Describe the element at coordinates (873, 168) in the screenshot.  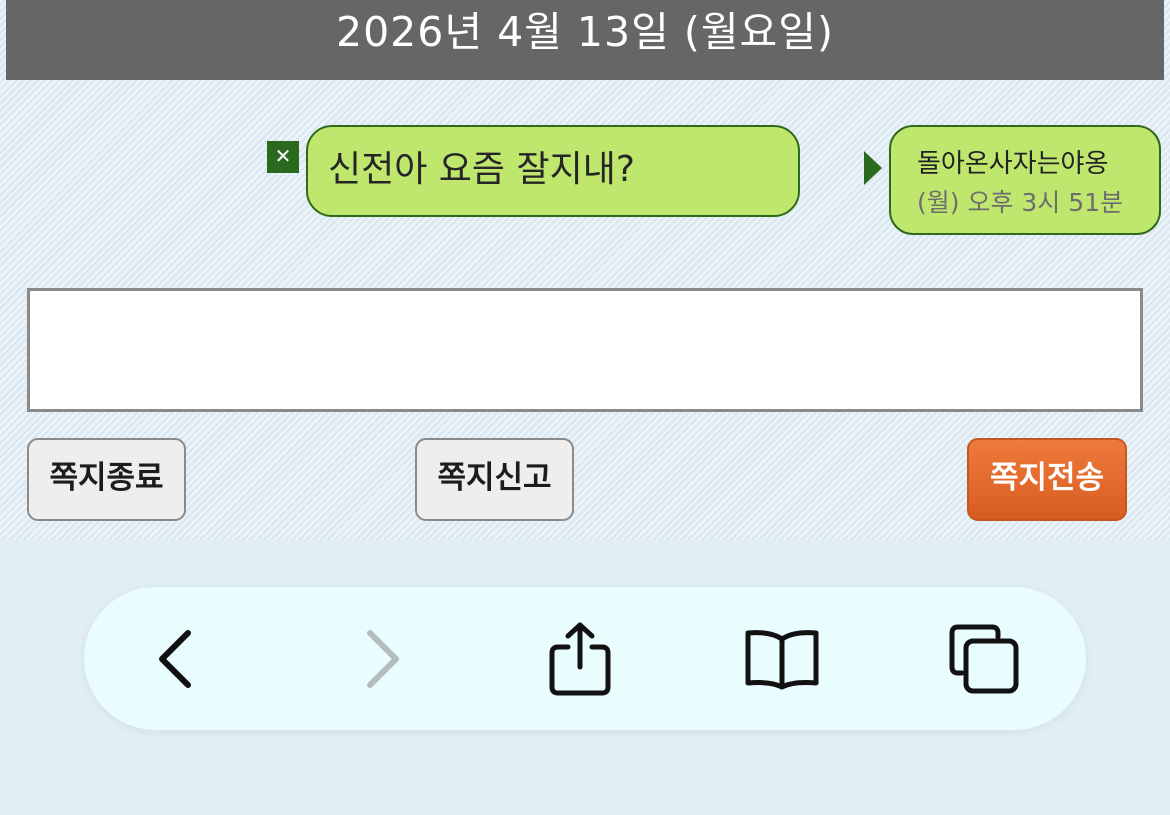
I see `triangle-right-icon` at that location.